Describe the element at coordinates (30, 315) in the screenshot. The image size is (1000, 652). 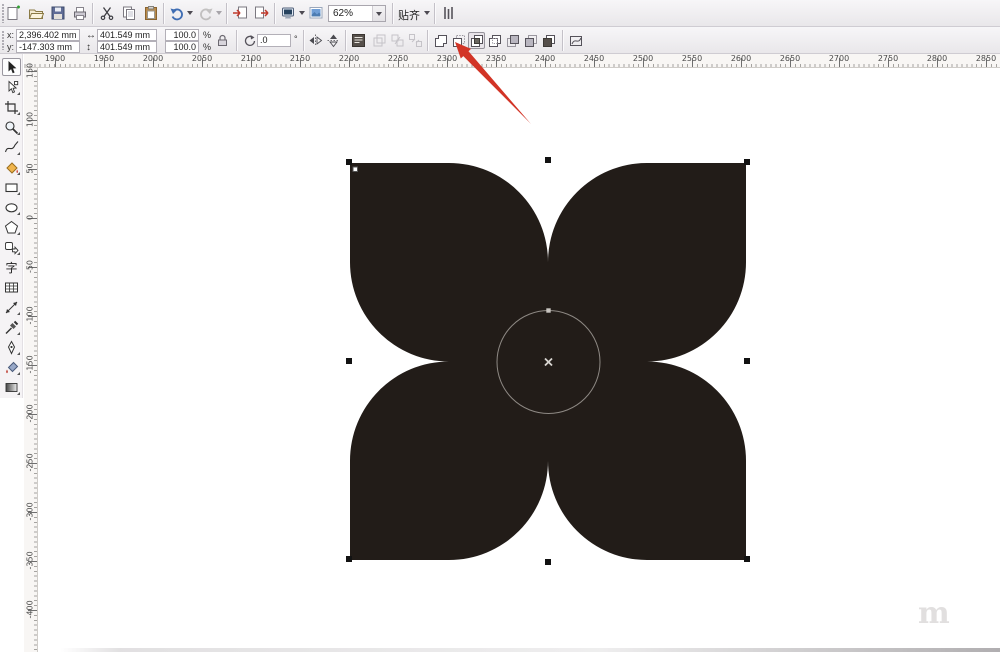
I see `v-ruler-label: -100` at that location.